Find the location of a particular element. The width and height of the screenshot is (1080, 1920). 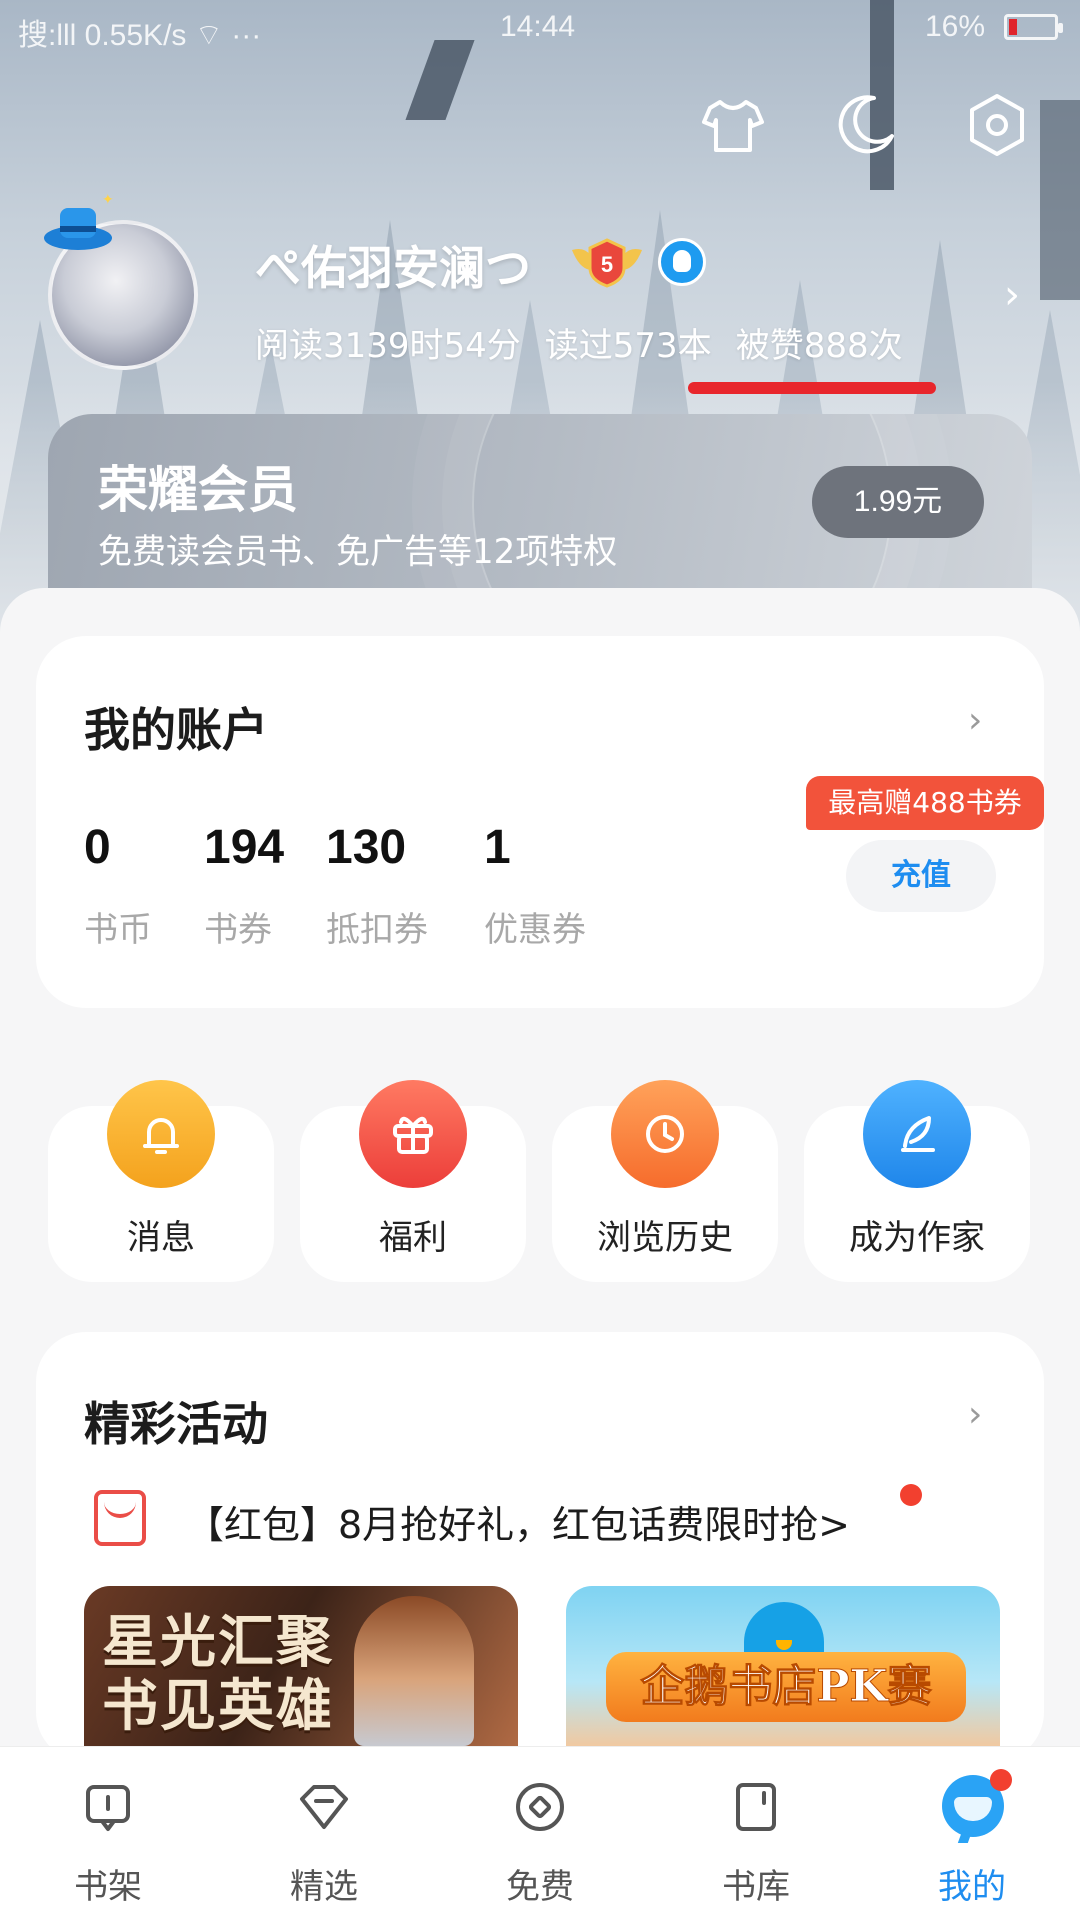

level-badge-icon: 5 is located at coordinates (607, 263).